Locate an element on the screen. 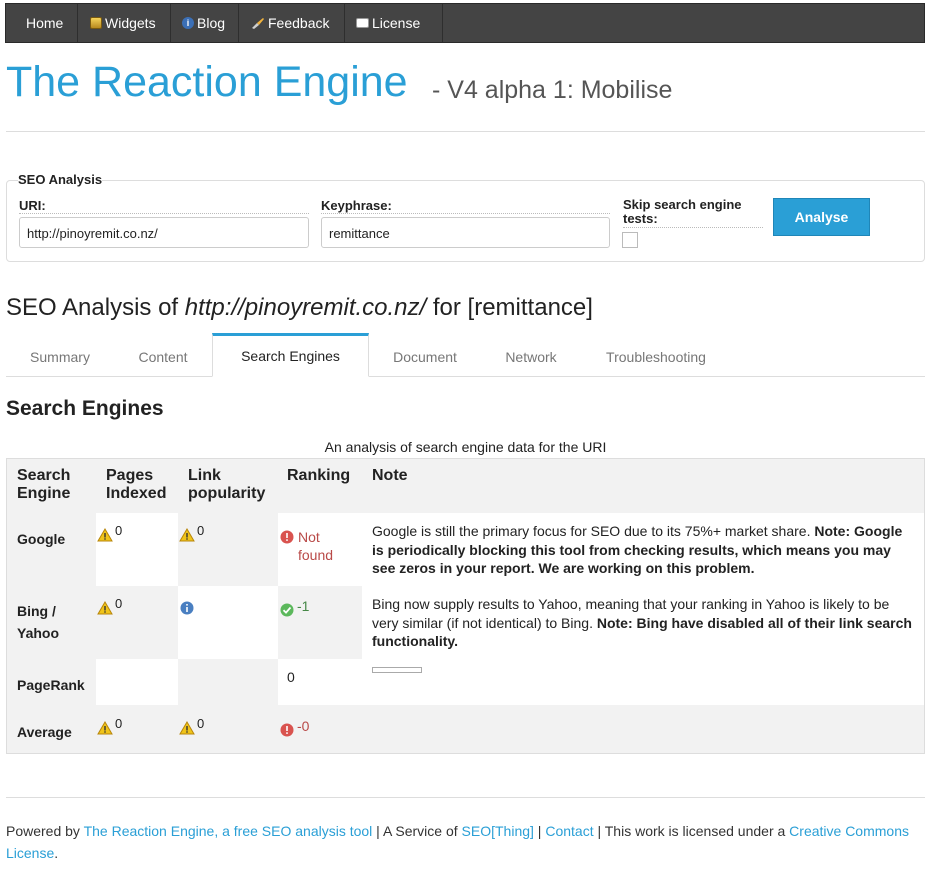 The height and width of the screenshot is (879, 931). top-navbar: Home Widgets i Blog Feedback License is located at coordinates (465, 23).